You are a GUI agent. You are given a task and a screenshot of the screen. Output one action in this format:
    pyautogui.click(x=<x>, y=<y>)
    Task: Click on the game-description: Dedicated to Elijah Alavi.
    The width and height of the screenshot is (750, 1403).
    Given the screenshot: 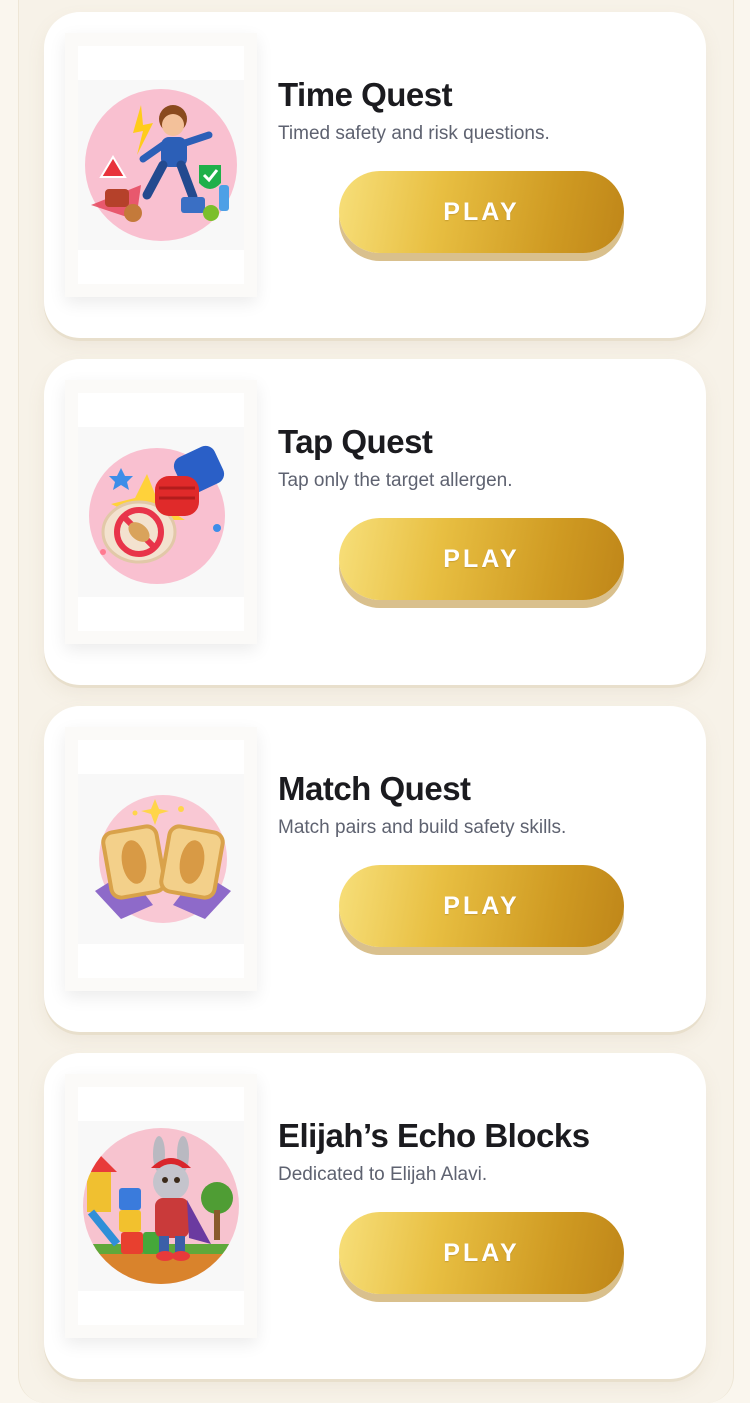 What is the action you would take?
    pyautogui.click(x=383, y=1174)
    